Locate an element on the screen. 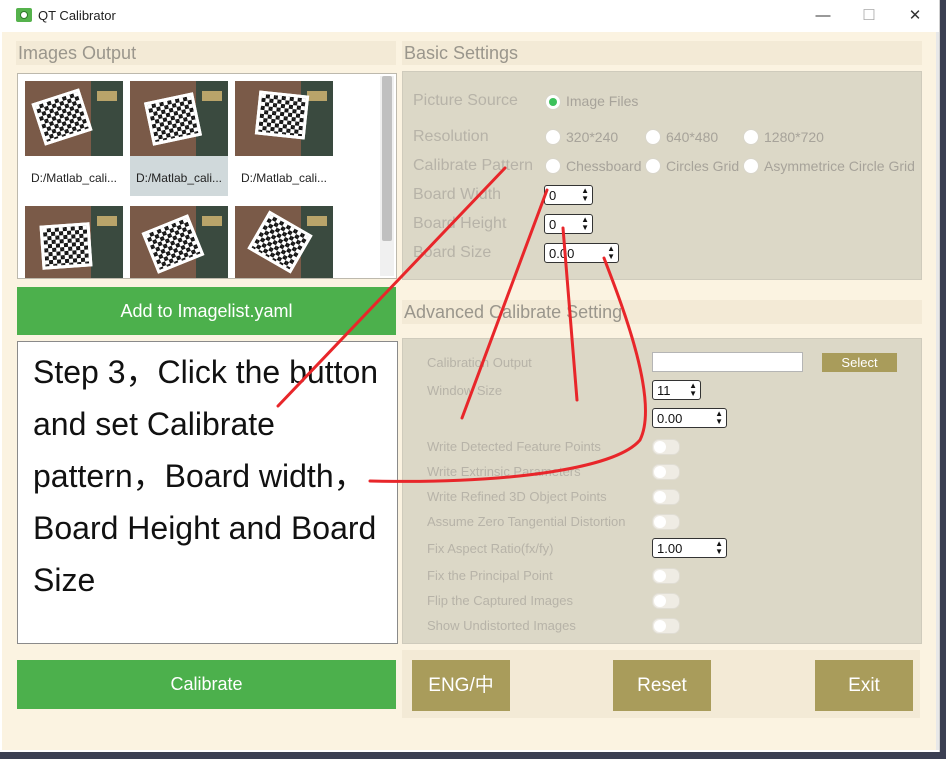  picture-source-label: Picture Source is located at coordinates (465, 100).